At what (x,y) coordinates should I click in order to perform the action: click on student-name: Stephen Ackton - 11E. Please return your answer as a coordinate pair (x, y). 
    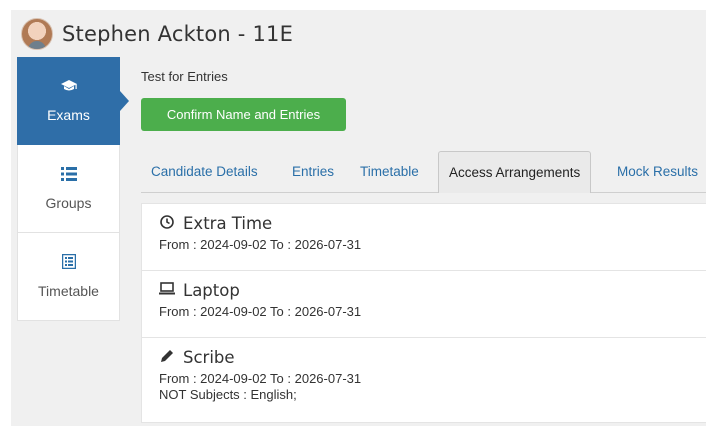
    Looking at the image, I should click on (178, 33).